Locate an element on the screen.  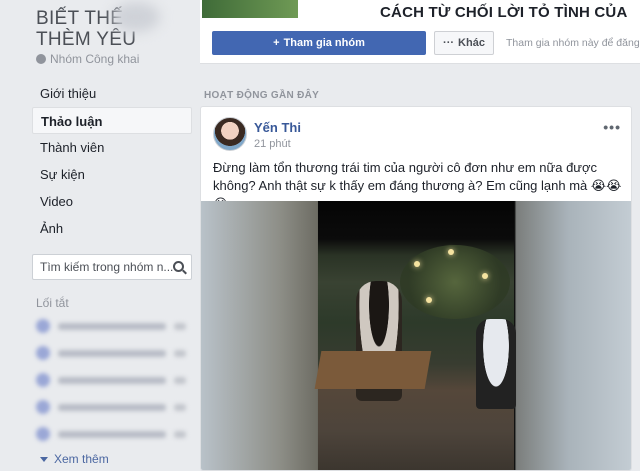
nav-item-events: Sự kiện is located at coordinates (112, 174).